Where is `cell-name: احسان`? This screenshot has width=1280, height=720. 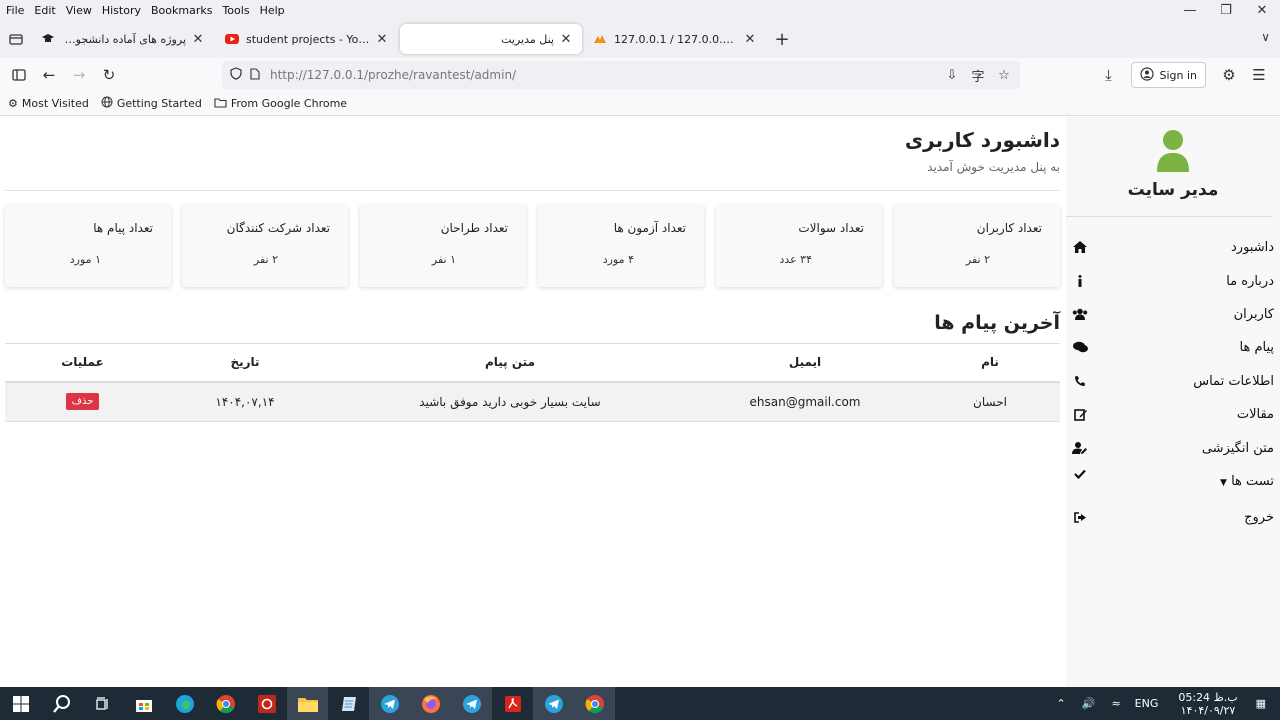
cell-name: احسان is located at coordinates (990, 401).